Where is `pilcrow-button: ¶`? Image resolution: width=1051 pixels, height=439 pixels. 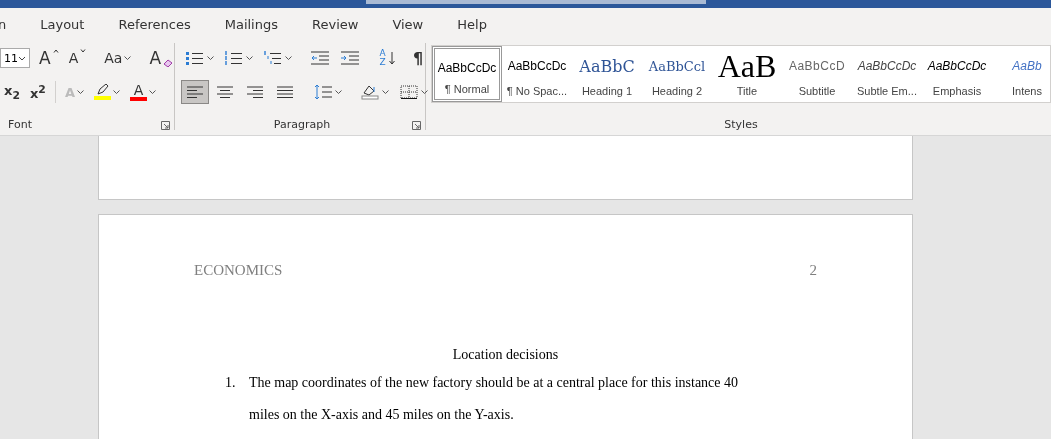 pilcrow-button: ¶ is located at coordinates (418, 58).